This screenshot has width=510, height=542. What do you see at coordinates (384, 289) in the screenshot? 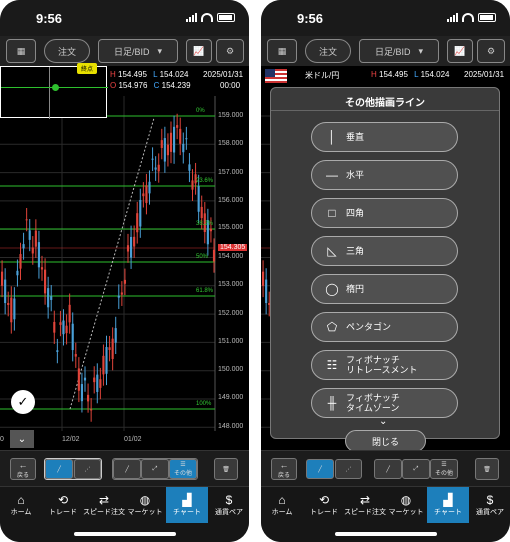
I see `menu-item: ◯ 楕円` at bounding box center [384, 289].